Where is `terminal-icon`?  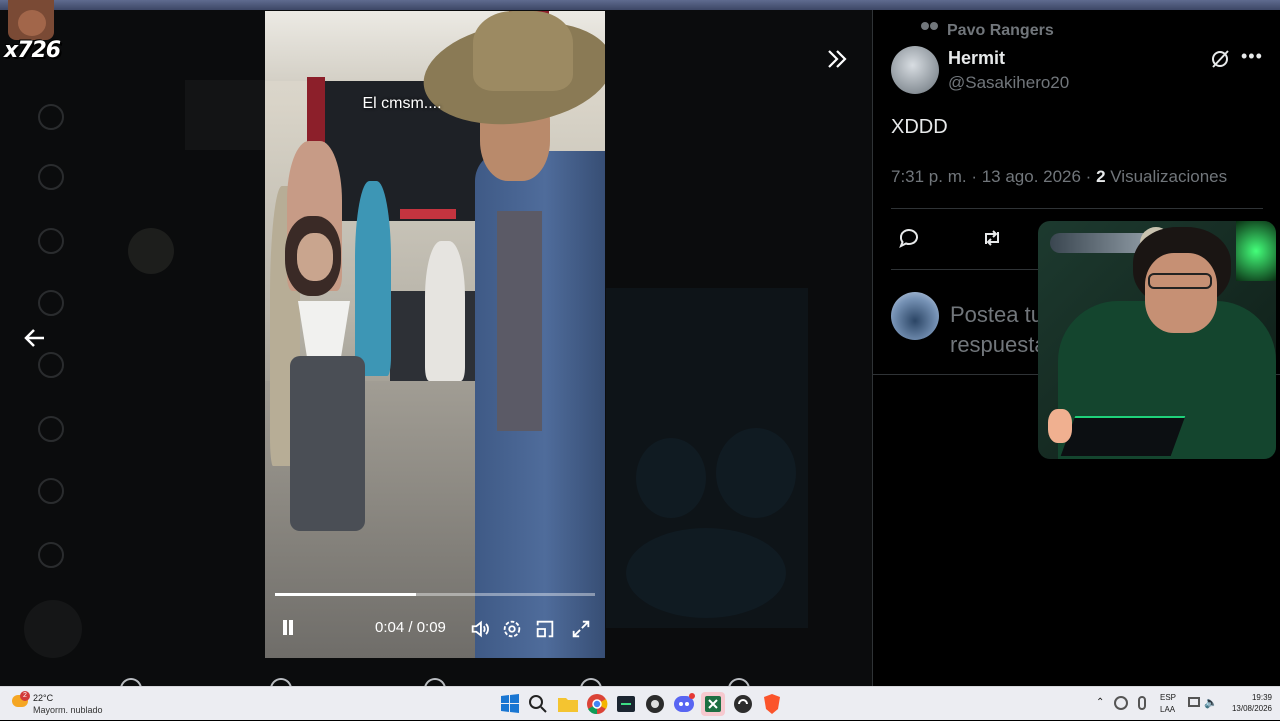
terminal-icon is located at coordinates (626, 704).